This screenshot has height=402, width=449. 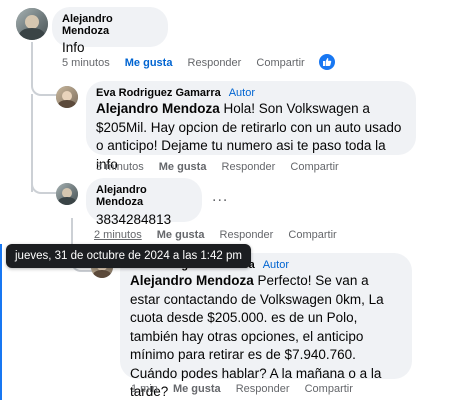 What do you see at coordinates (67, 97) in the screenshot?
I see `avatar-eva` at bounding box center [67, 97].